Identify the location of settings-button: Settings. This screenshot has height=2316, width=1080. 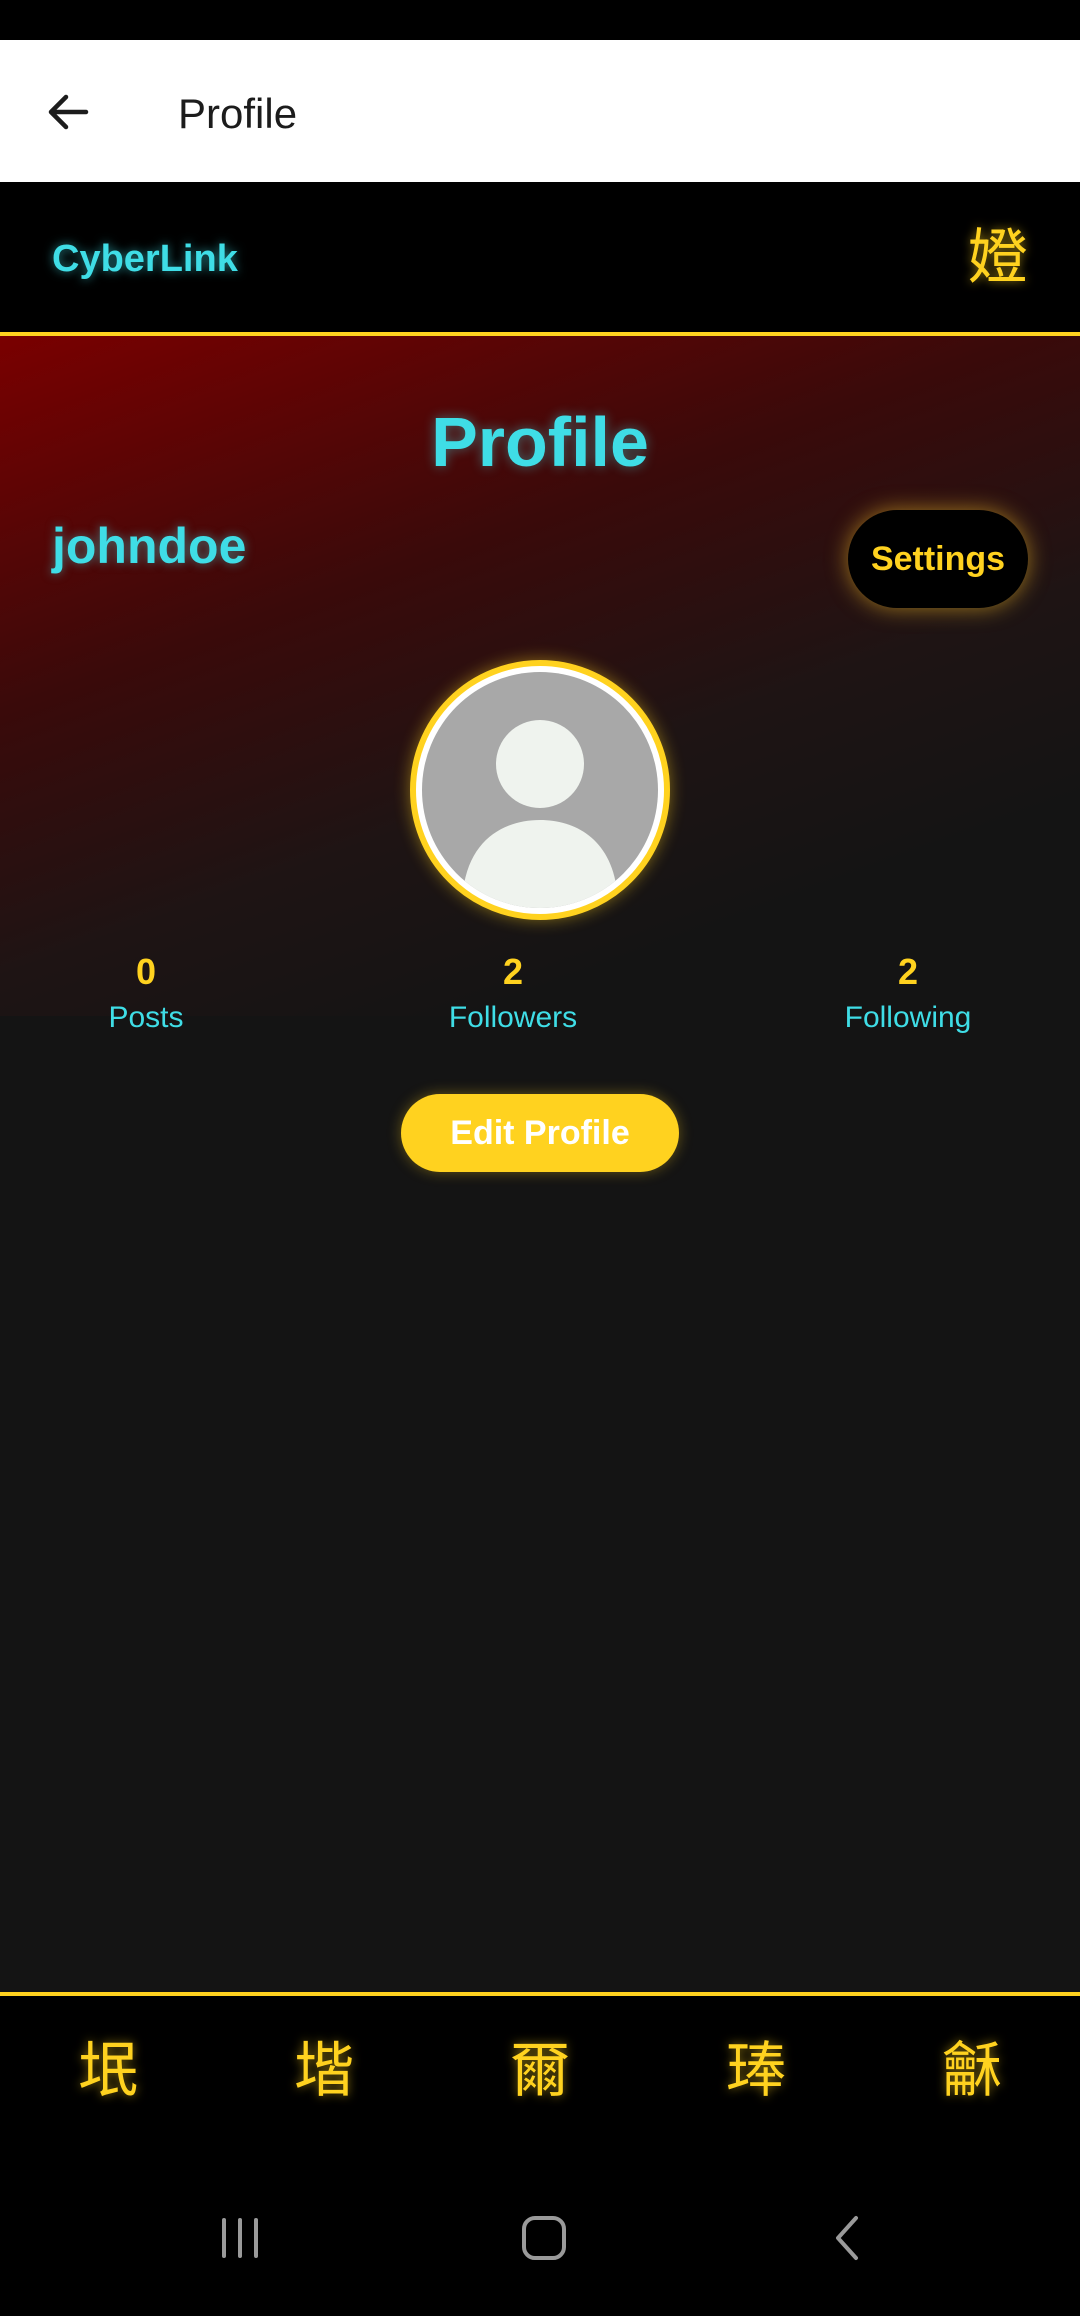
(938, 559).